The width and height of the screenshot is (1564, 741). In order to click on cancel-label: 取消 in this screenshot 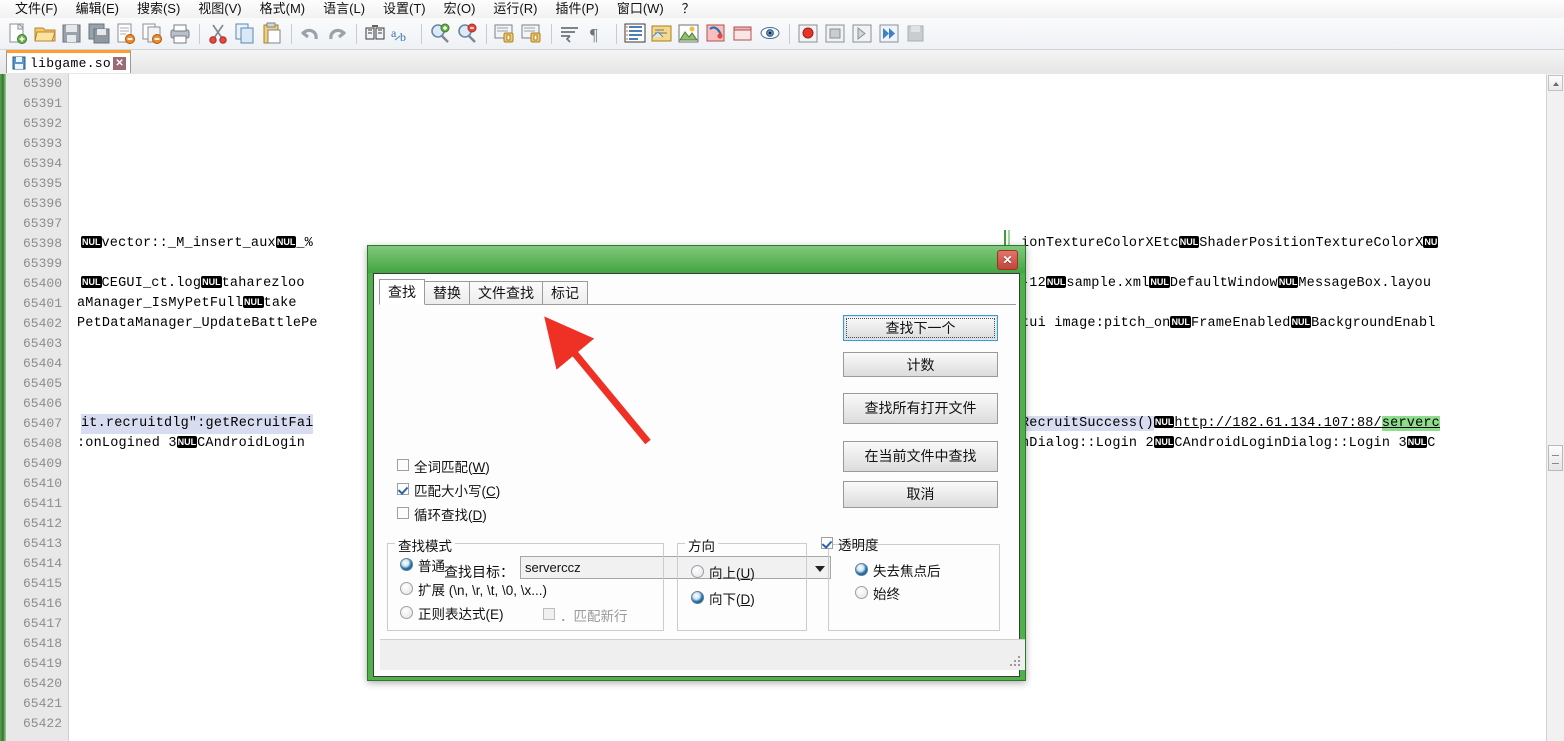, I will do `click(920, 494)`.